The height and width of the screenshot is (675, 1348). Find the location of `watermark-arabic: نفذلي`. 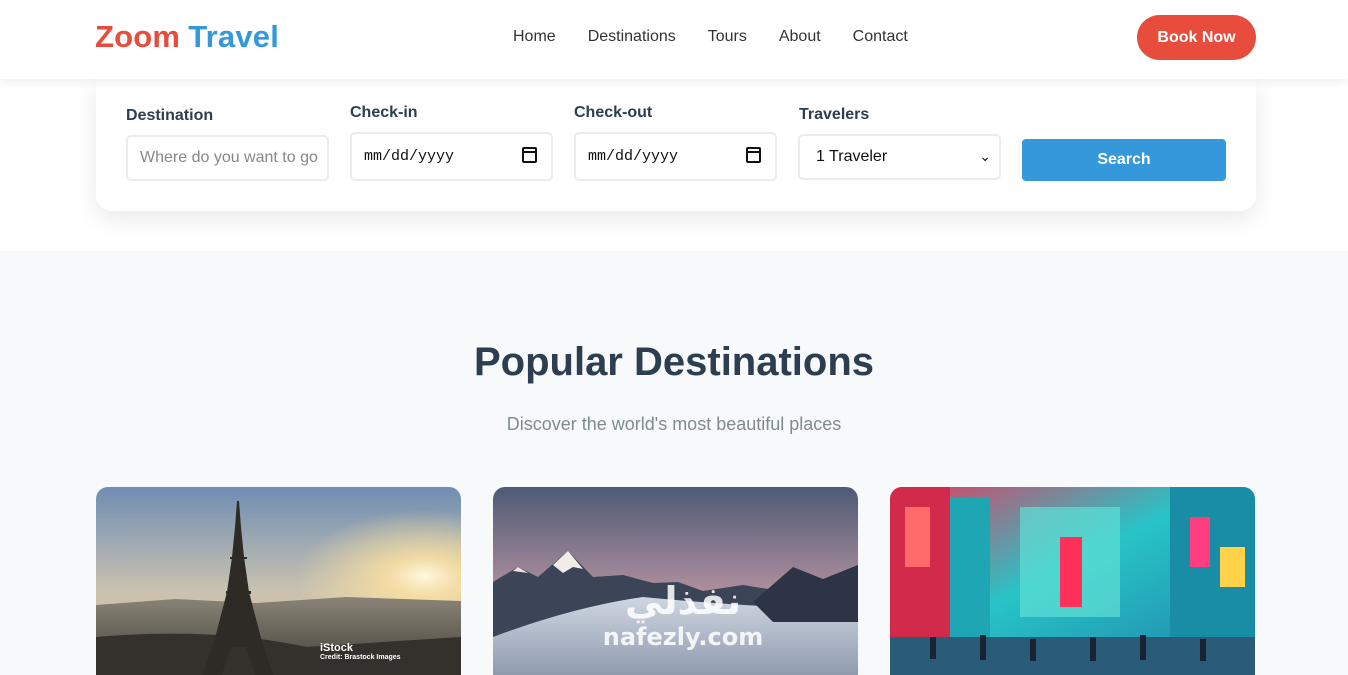

watermark-arabic: نفذلي is located at coordinates (683, 601).